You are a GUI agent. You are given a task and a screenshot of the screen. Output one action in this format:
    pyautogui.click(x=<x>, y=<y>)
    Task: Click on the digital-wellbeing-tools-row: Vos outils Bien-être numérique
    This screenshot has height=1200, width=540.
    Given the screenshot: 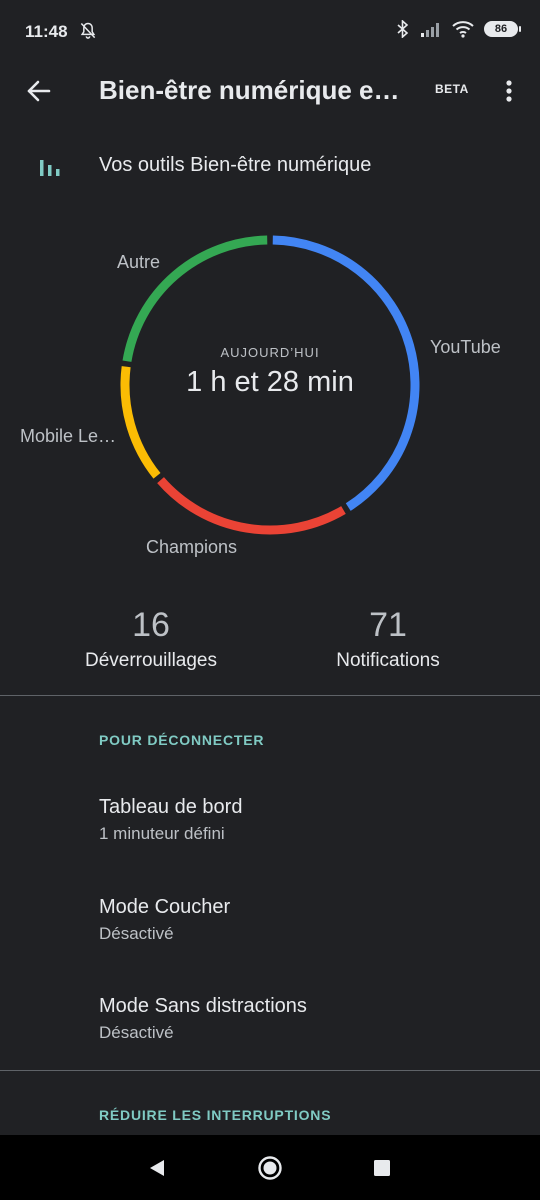 What is the action you would take?
    pyautogui.click(x=270, y=166)
    